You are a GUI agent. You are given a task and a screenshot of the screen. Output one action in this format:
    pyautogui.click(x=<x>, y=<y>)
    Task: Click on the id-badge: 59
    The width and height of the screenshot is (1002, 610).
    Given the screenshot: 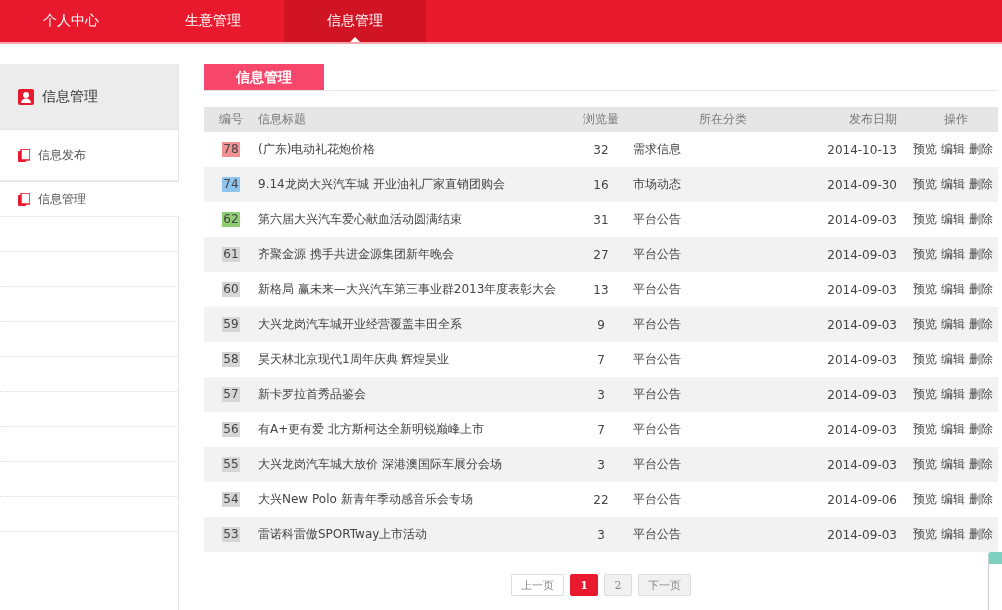 What is the action you would take?
    pyautogui.click(x=231, y=324)
    